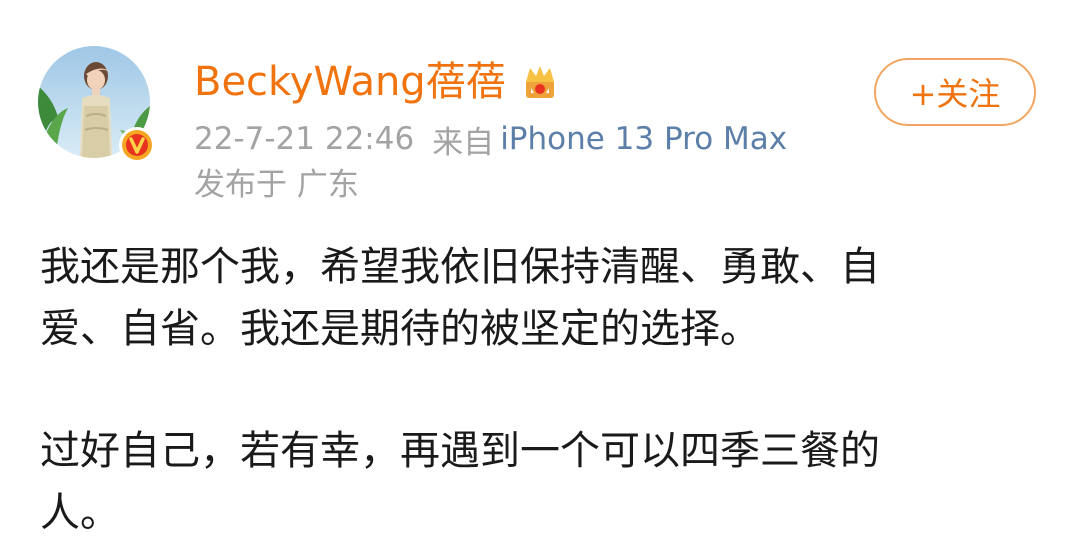  Describe the element at coordinates (276, 185) in the screenshot. I see `post-location: 发布于 广东` at that location.